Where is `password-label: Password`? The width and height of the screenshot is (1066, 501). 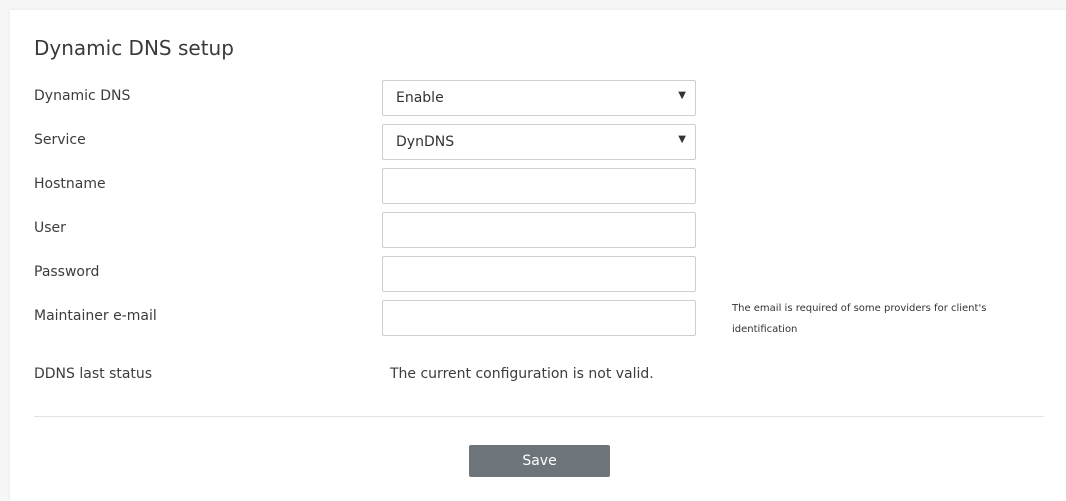
password-label: Password is located at coordinates (67, 272).